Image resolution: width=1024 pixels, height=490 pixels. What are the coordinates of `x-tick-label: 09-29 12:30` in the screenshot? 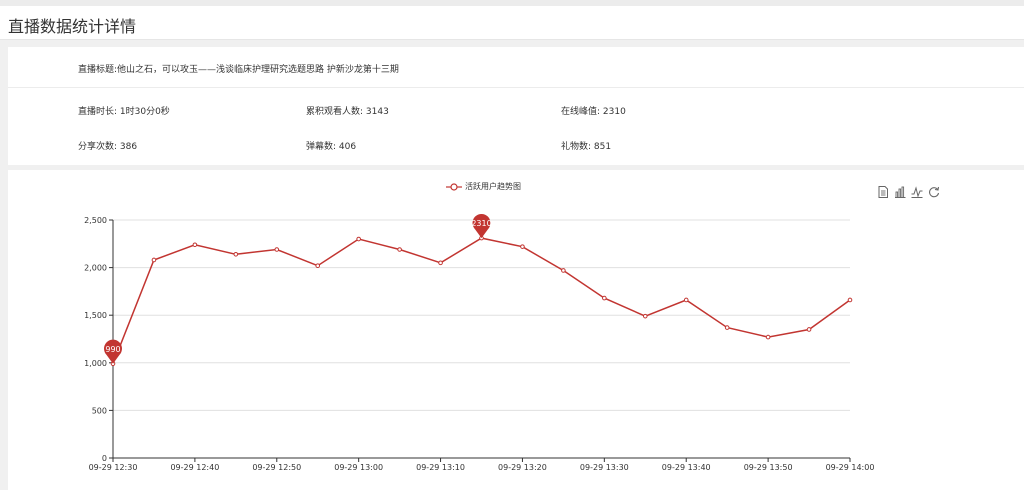 It's located at (113, 467).